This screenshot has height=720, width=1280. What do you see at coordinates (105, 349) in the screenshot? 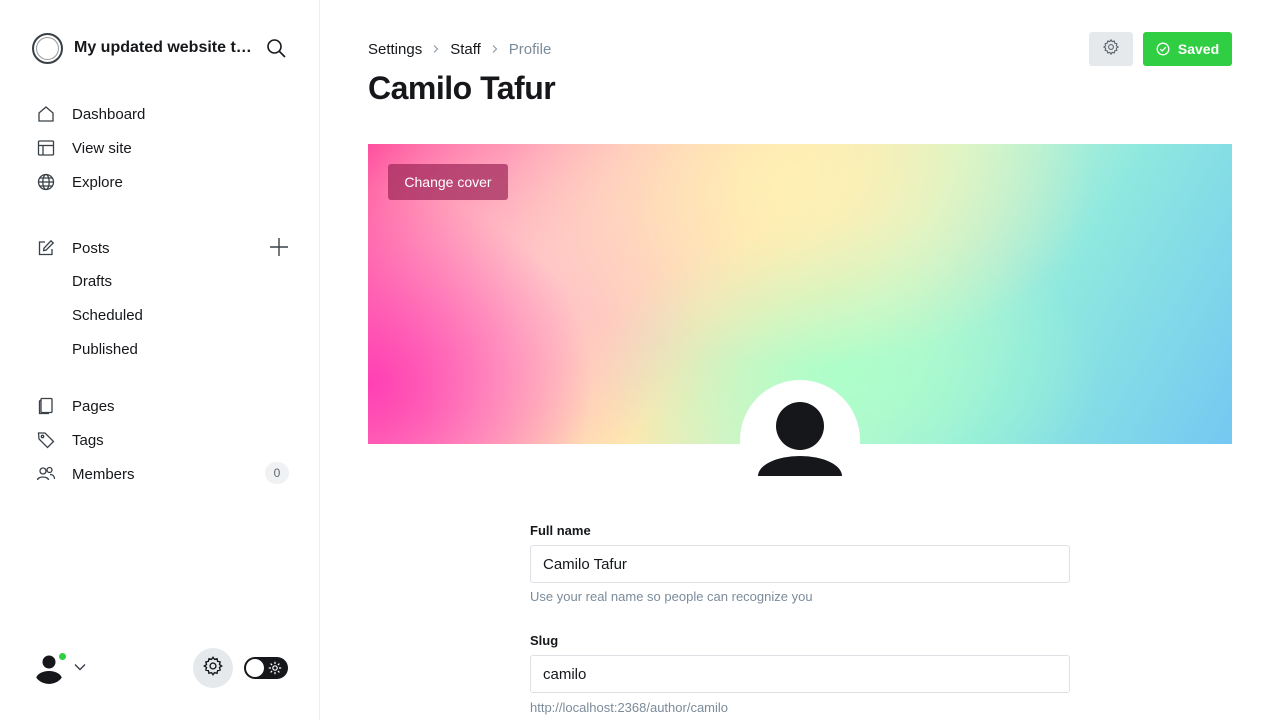
I see `nav-published: Published` at bounding box center [105, 349].